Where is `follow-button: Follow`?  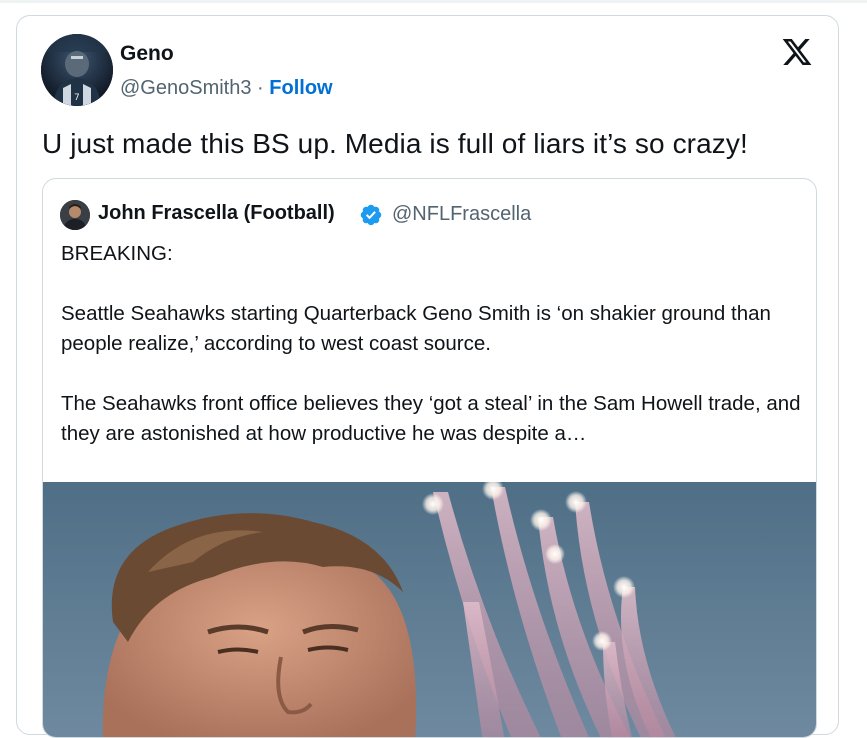 follow-button: Follow is located at coordinates (300, 88).